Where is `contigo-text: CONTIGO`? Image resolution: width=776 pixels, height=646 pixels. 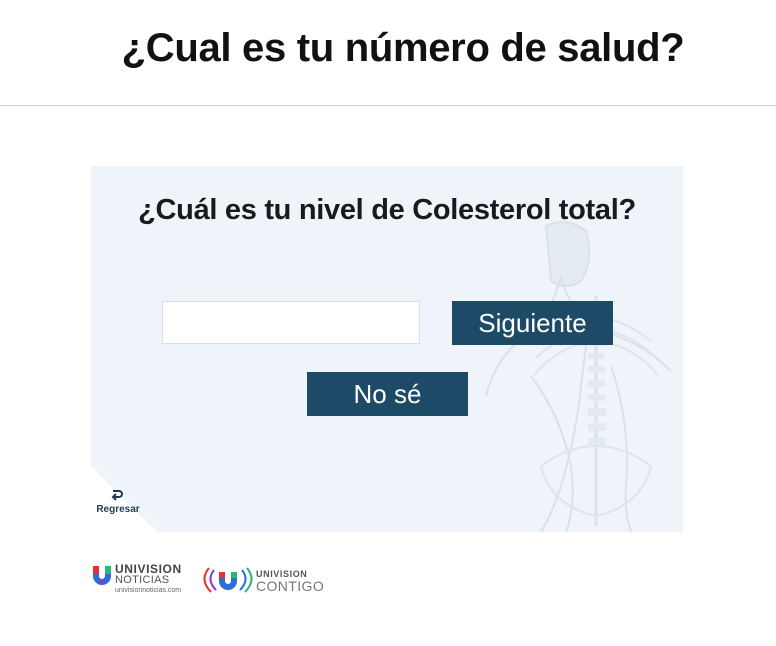 contigo-text: CONTIGO is located at coordinates (290, 586).